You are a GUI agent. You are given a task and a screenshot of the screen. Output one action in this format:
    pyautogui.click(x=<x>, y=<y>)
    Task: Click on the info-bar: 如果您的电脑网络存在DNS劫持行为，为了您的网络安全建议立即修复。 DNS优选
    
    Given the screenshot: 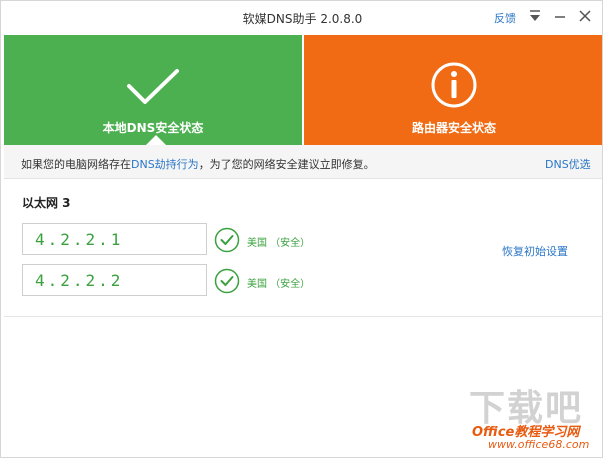 What is the action you would take?
    pyautogui.click(x=303, y=162)
    